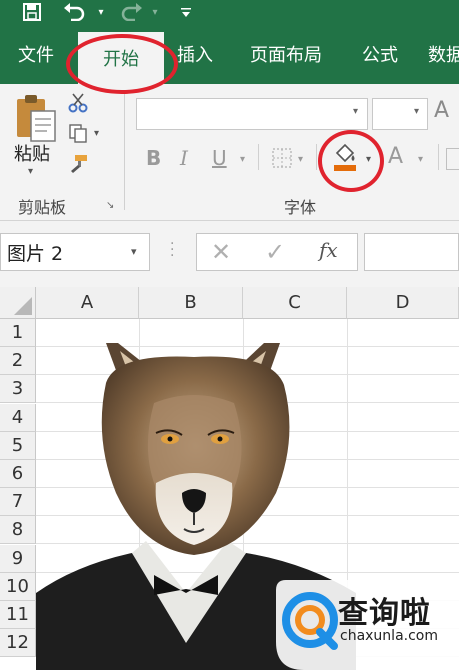 The width and height of the screenshot is (459, 670). What do you see at coordinates (32, 12) in the screenshot?
I see `save-icon` at bounding box center [32, 12].